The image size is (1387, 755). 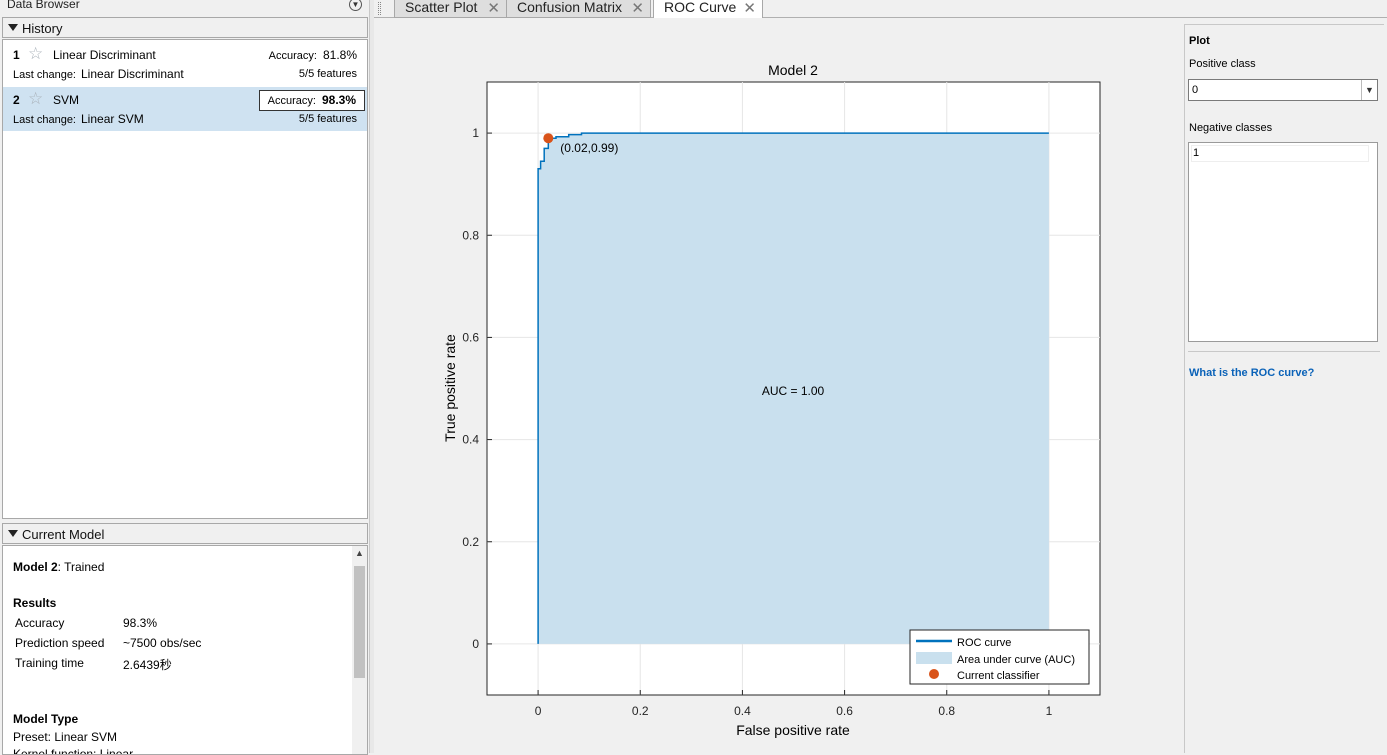 I want to click on y-tick-label: 0.2, so click(x=470, y=542).